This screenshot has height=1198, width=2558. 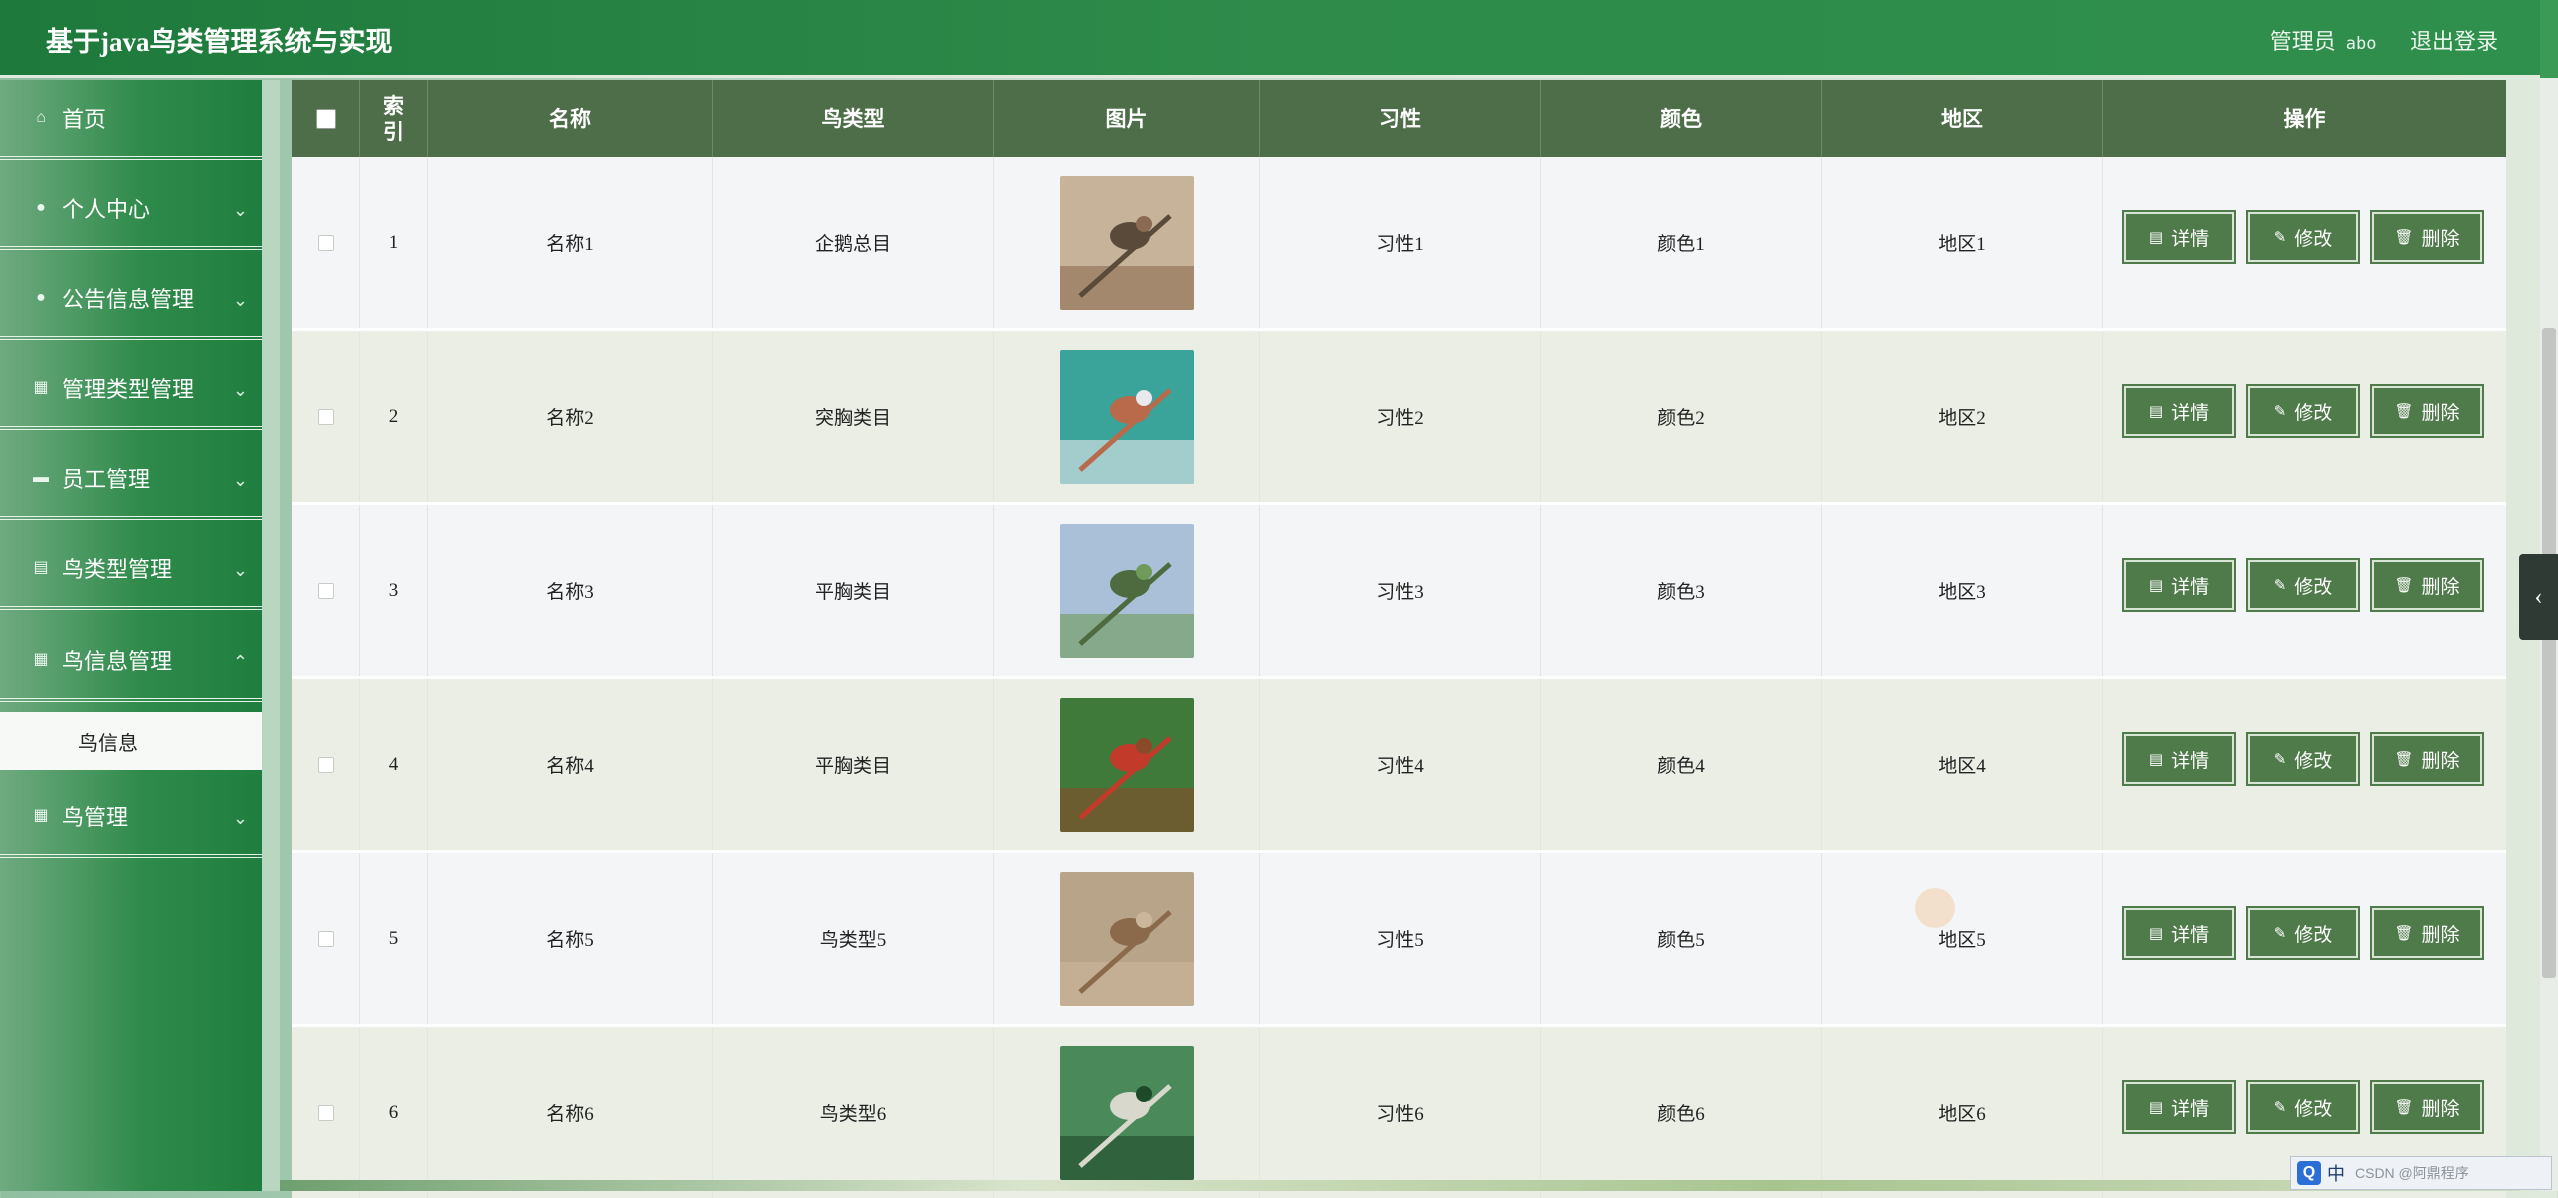 I want to click on sidebar-item-bird-type: ▤ 鸟类型管理 ⌄, so click(x=131, y=570).